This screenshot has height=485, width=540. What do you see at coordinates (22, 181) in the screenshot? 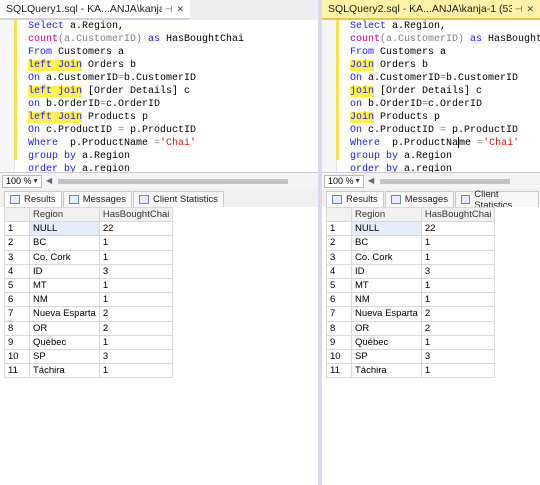
I see `zoom-dropdown: 100 % ▼` at bounding box center [22, 181].